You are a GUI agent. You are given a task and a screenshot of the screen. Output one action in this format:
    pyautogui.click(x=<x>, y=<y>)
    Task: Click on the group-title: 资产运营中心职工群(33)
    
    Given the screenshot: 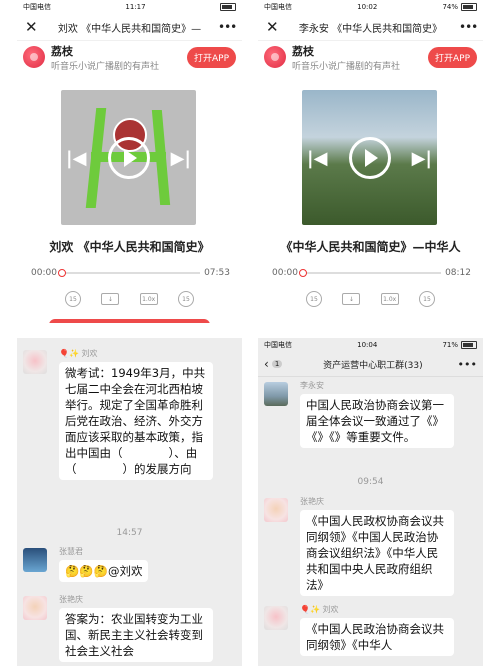 What is the action you would take?
    pyautogui.click(x=373, y=365)
    